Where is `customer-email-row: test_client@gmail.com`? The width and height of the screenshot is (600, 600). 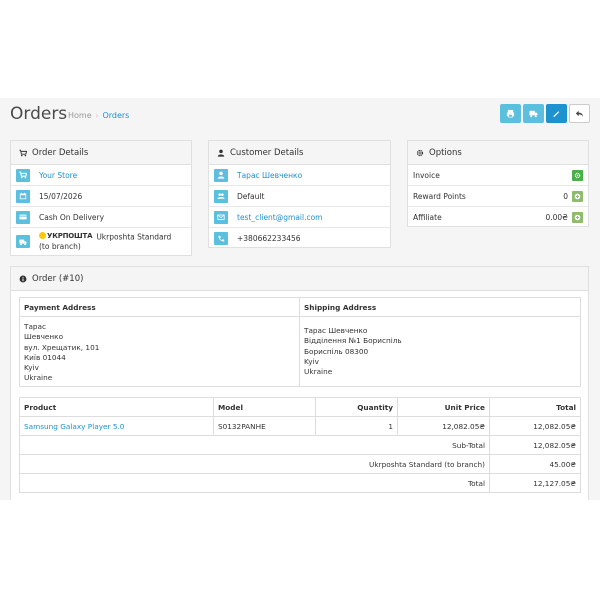 customer-email-row: test_client@gmail.com is located at coordinates (299, 217).